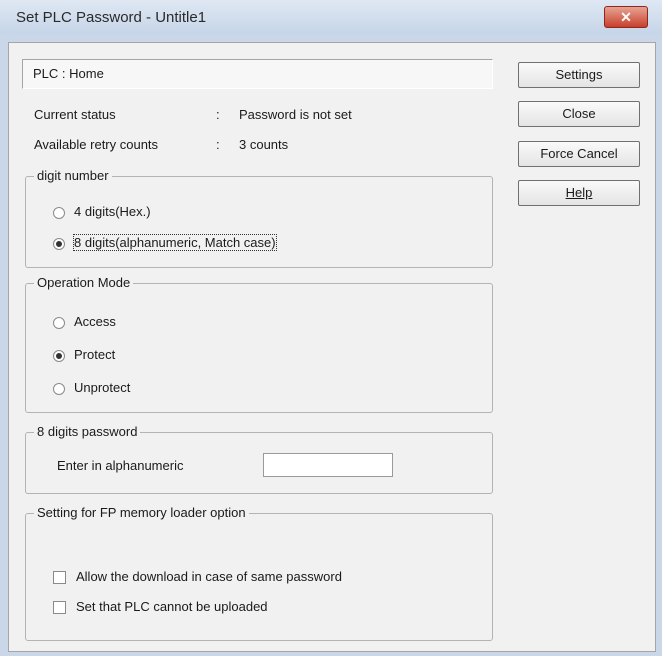  I want to click on operation-mode-group: Operation Mode Access Protect Unprotect, so click(259, 344).